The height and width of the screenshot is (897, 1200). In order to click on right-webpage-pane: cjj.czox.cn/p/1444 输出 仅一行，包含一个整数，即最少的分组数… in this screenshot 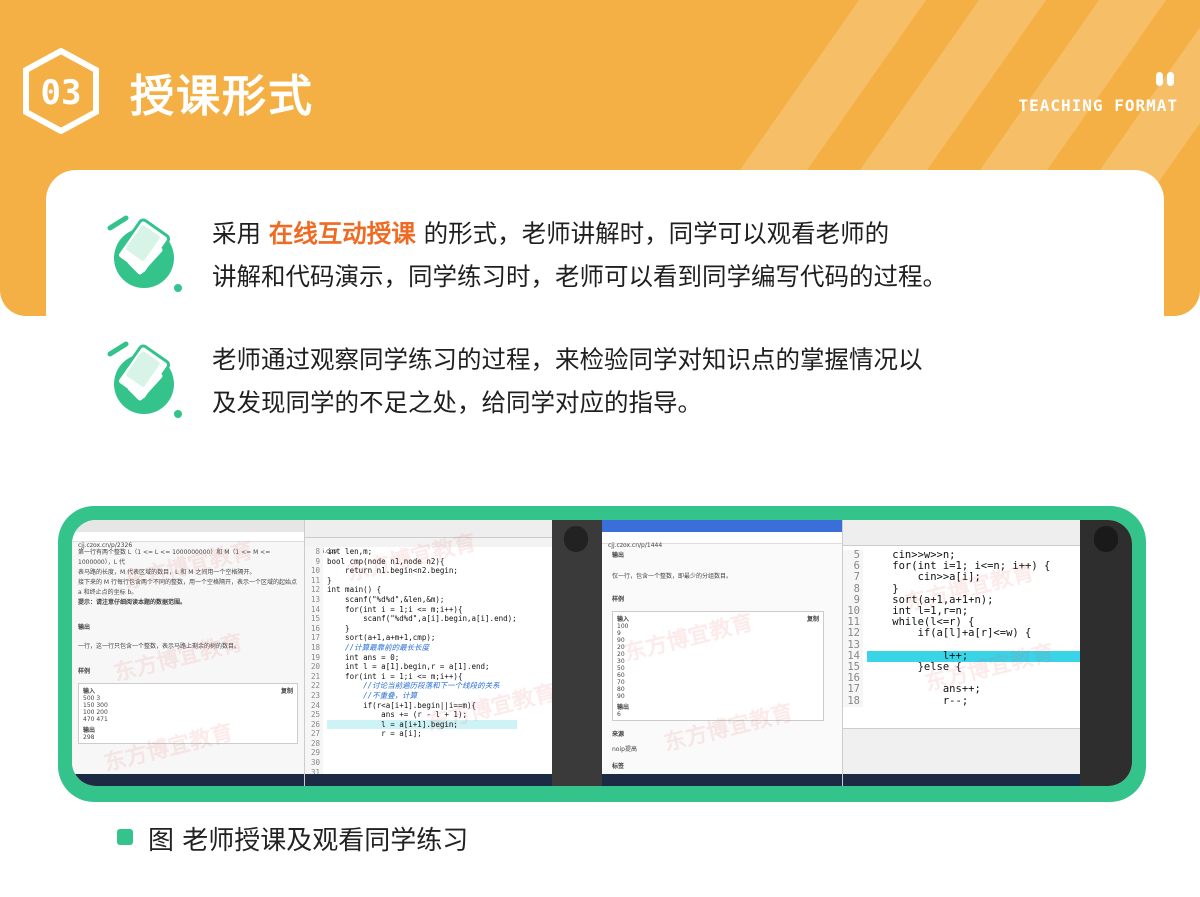, I will do `click(722, 653)`.